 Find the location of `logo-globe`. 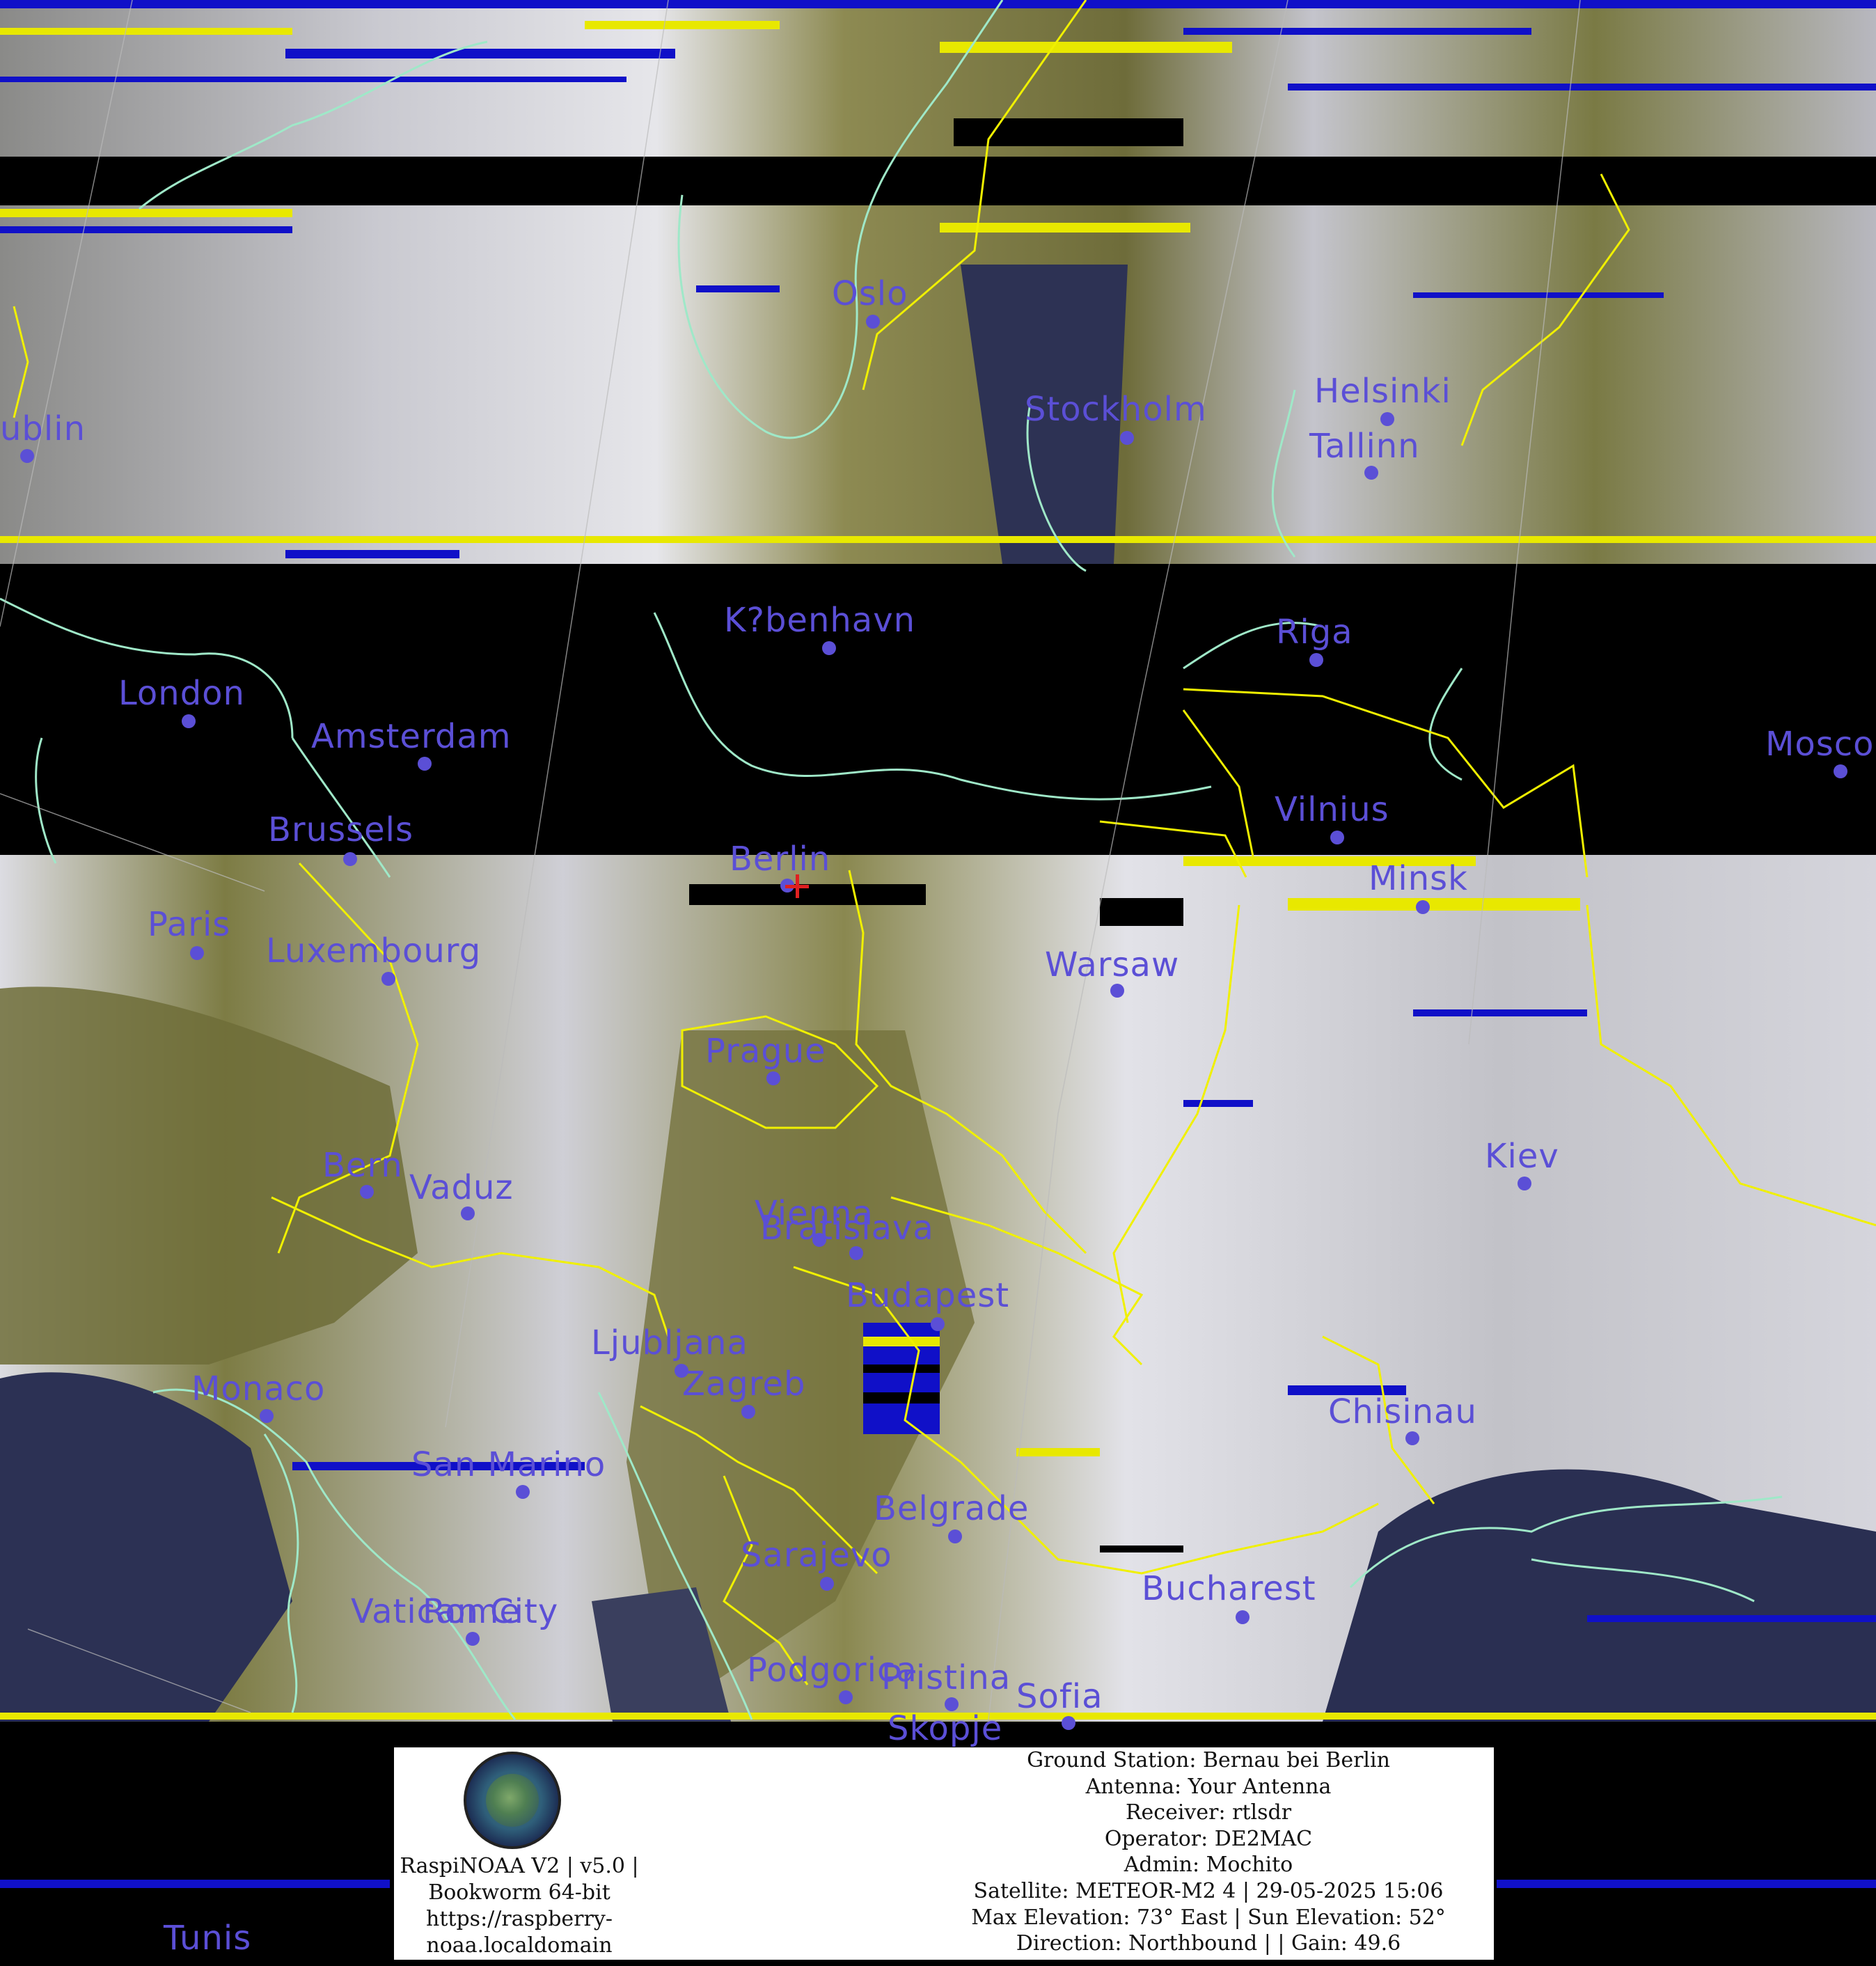

logo-globe is located at coordinates (512, 1801).